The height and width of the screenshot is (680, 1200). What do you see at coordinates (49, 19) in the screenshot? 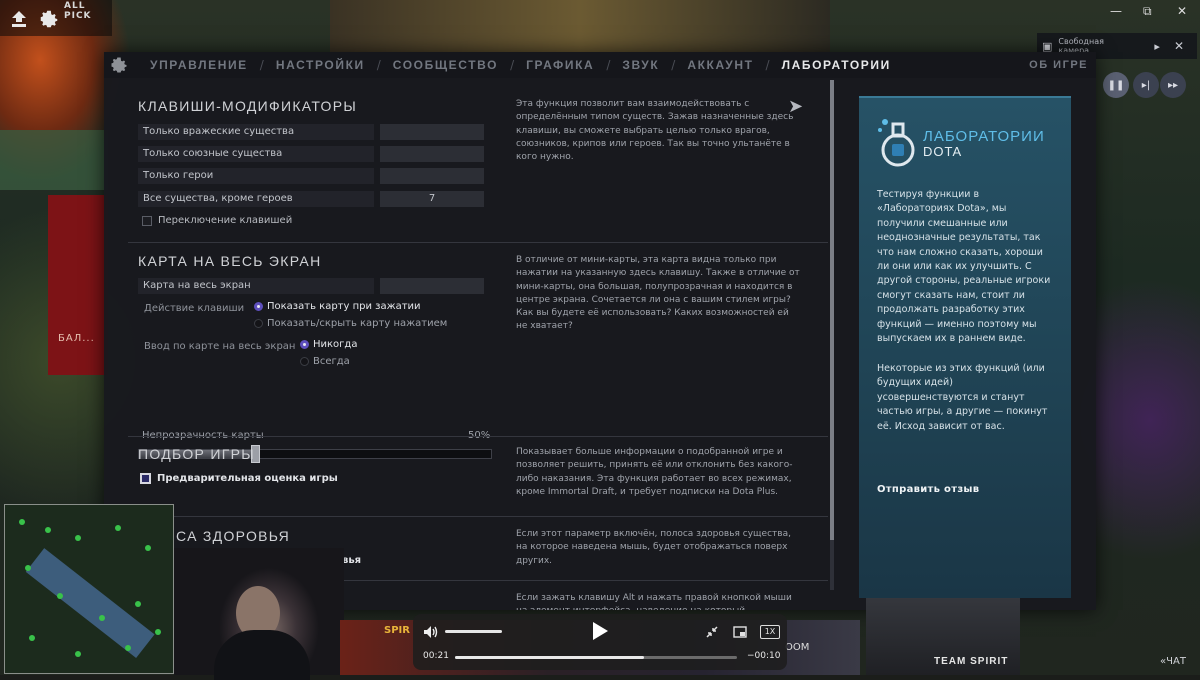
I see `gear-icon` at bounding box center [49, 19].